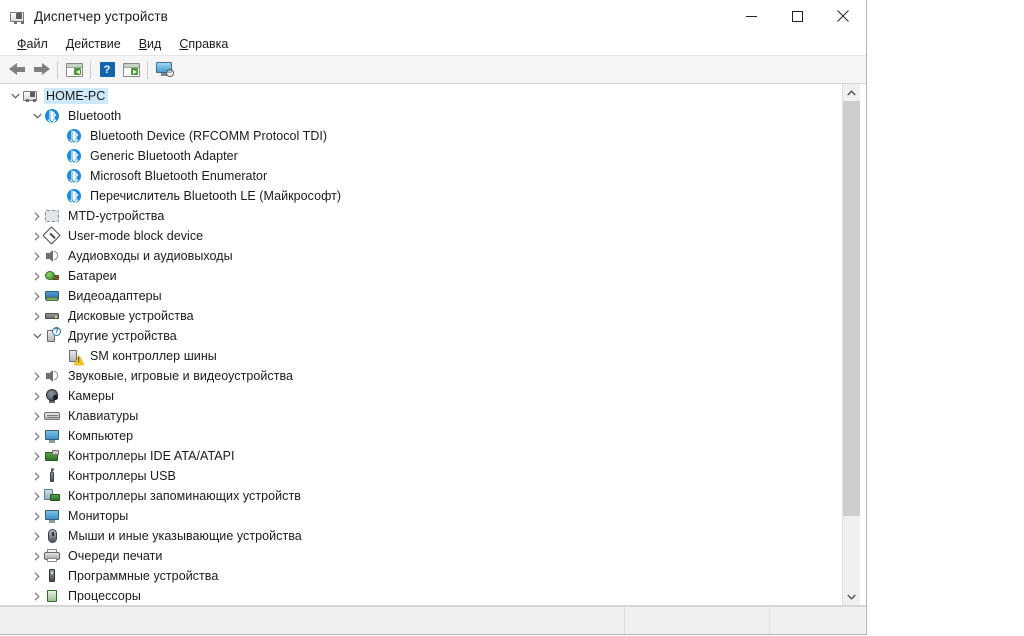 The image size is (1024, 636). Describe the element at coordinates (115, 296) in the screenshot. I see `tree-item-label: Видеоадаптеры` at that location.